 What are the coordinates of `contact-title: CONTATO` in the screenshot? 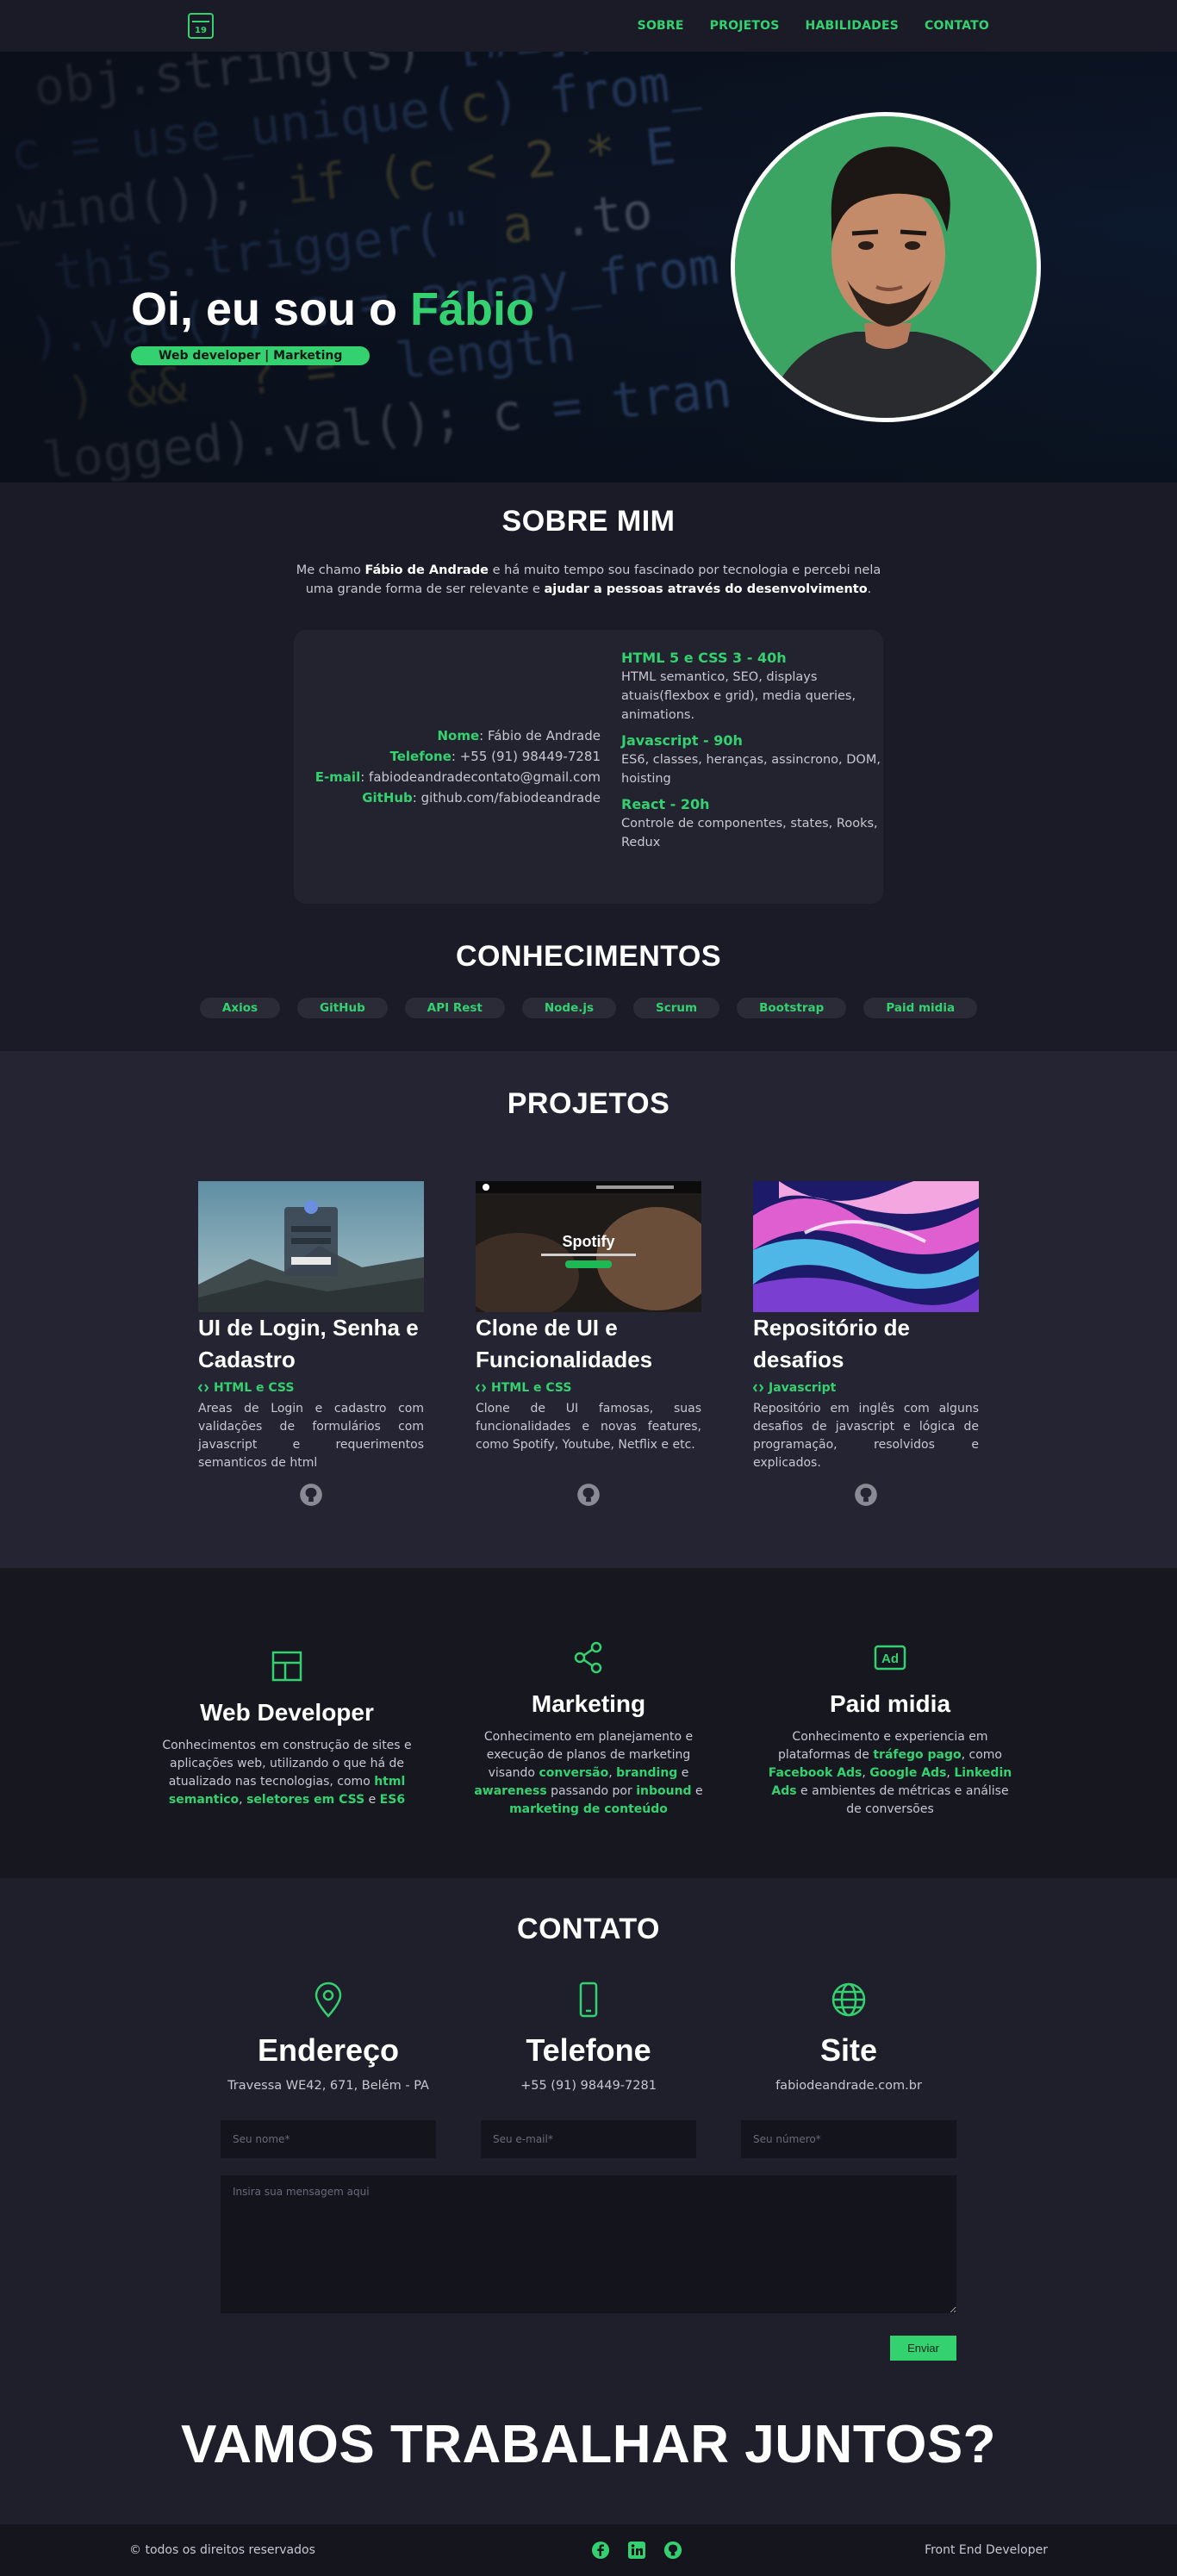 It's located at (588, 1929).